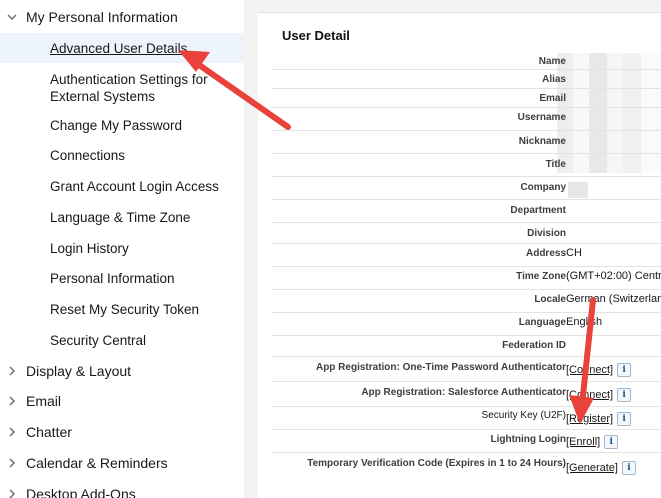 Image resolution: width=661 pixels, height=498 pixels. Describe the element at coordinates (466, 301) in the screenshot. I see `detail-row-locale: Locale German (Switzerlan` at that location.